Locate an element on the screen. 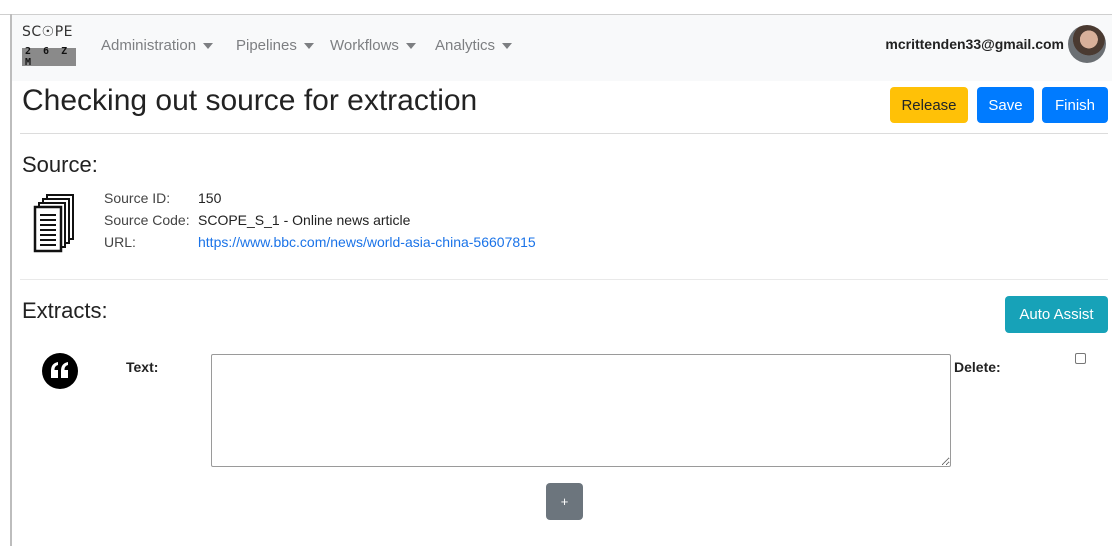  nav-analytics: Analytics is located at coordinates (474, 45).